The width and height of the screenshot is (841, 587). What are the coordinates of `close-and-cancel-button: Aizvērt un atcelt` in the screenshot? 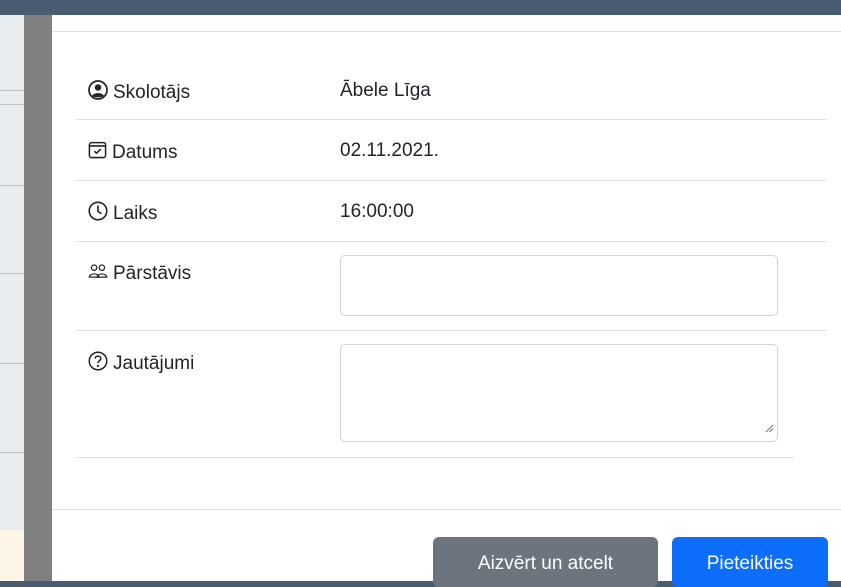 It's located at (545, 562).